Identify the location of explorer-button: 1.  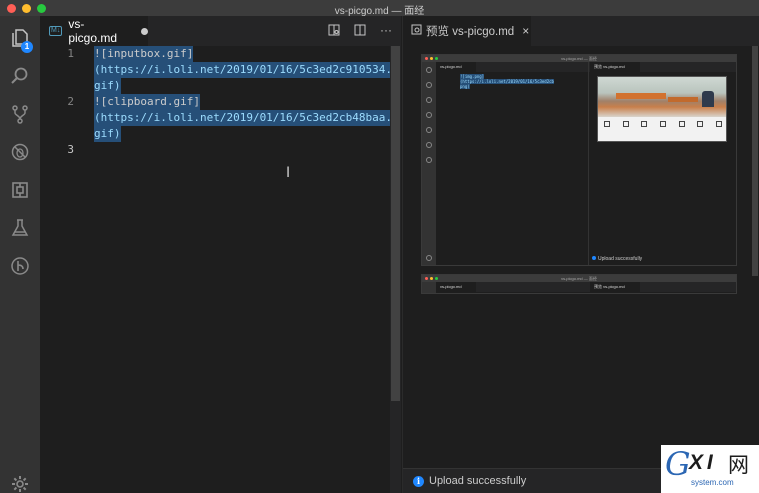
(20, 38).